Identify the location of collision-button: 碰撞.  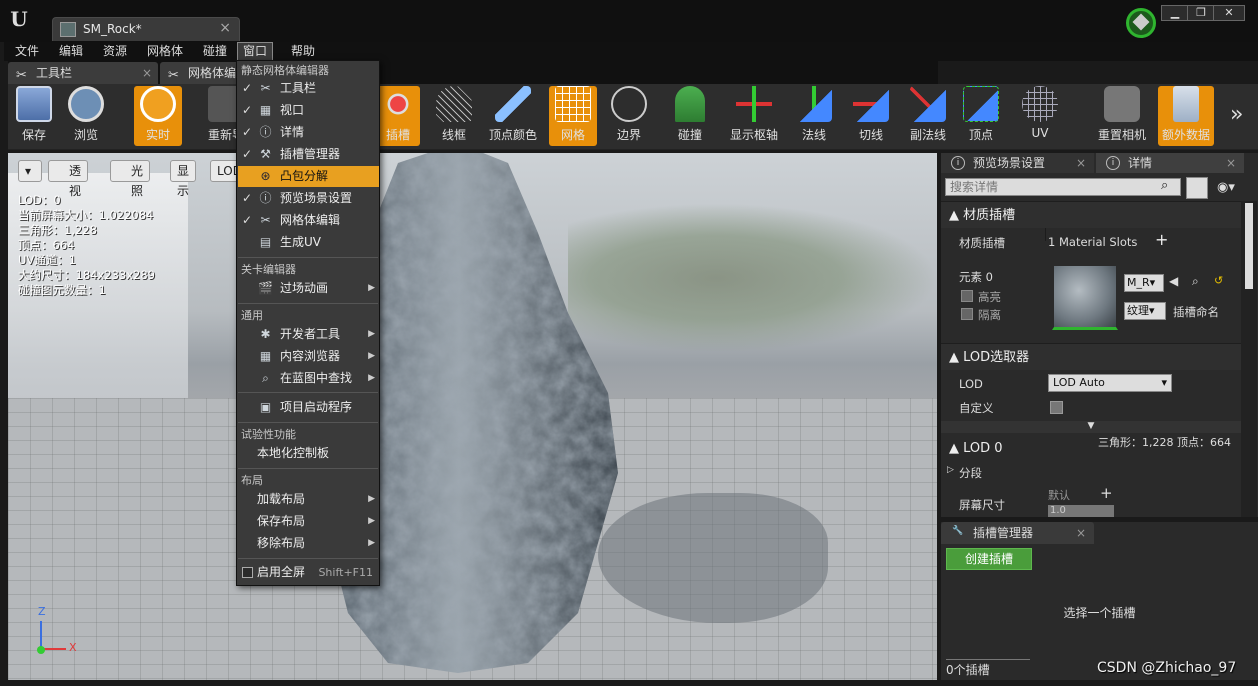
(690, 116).